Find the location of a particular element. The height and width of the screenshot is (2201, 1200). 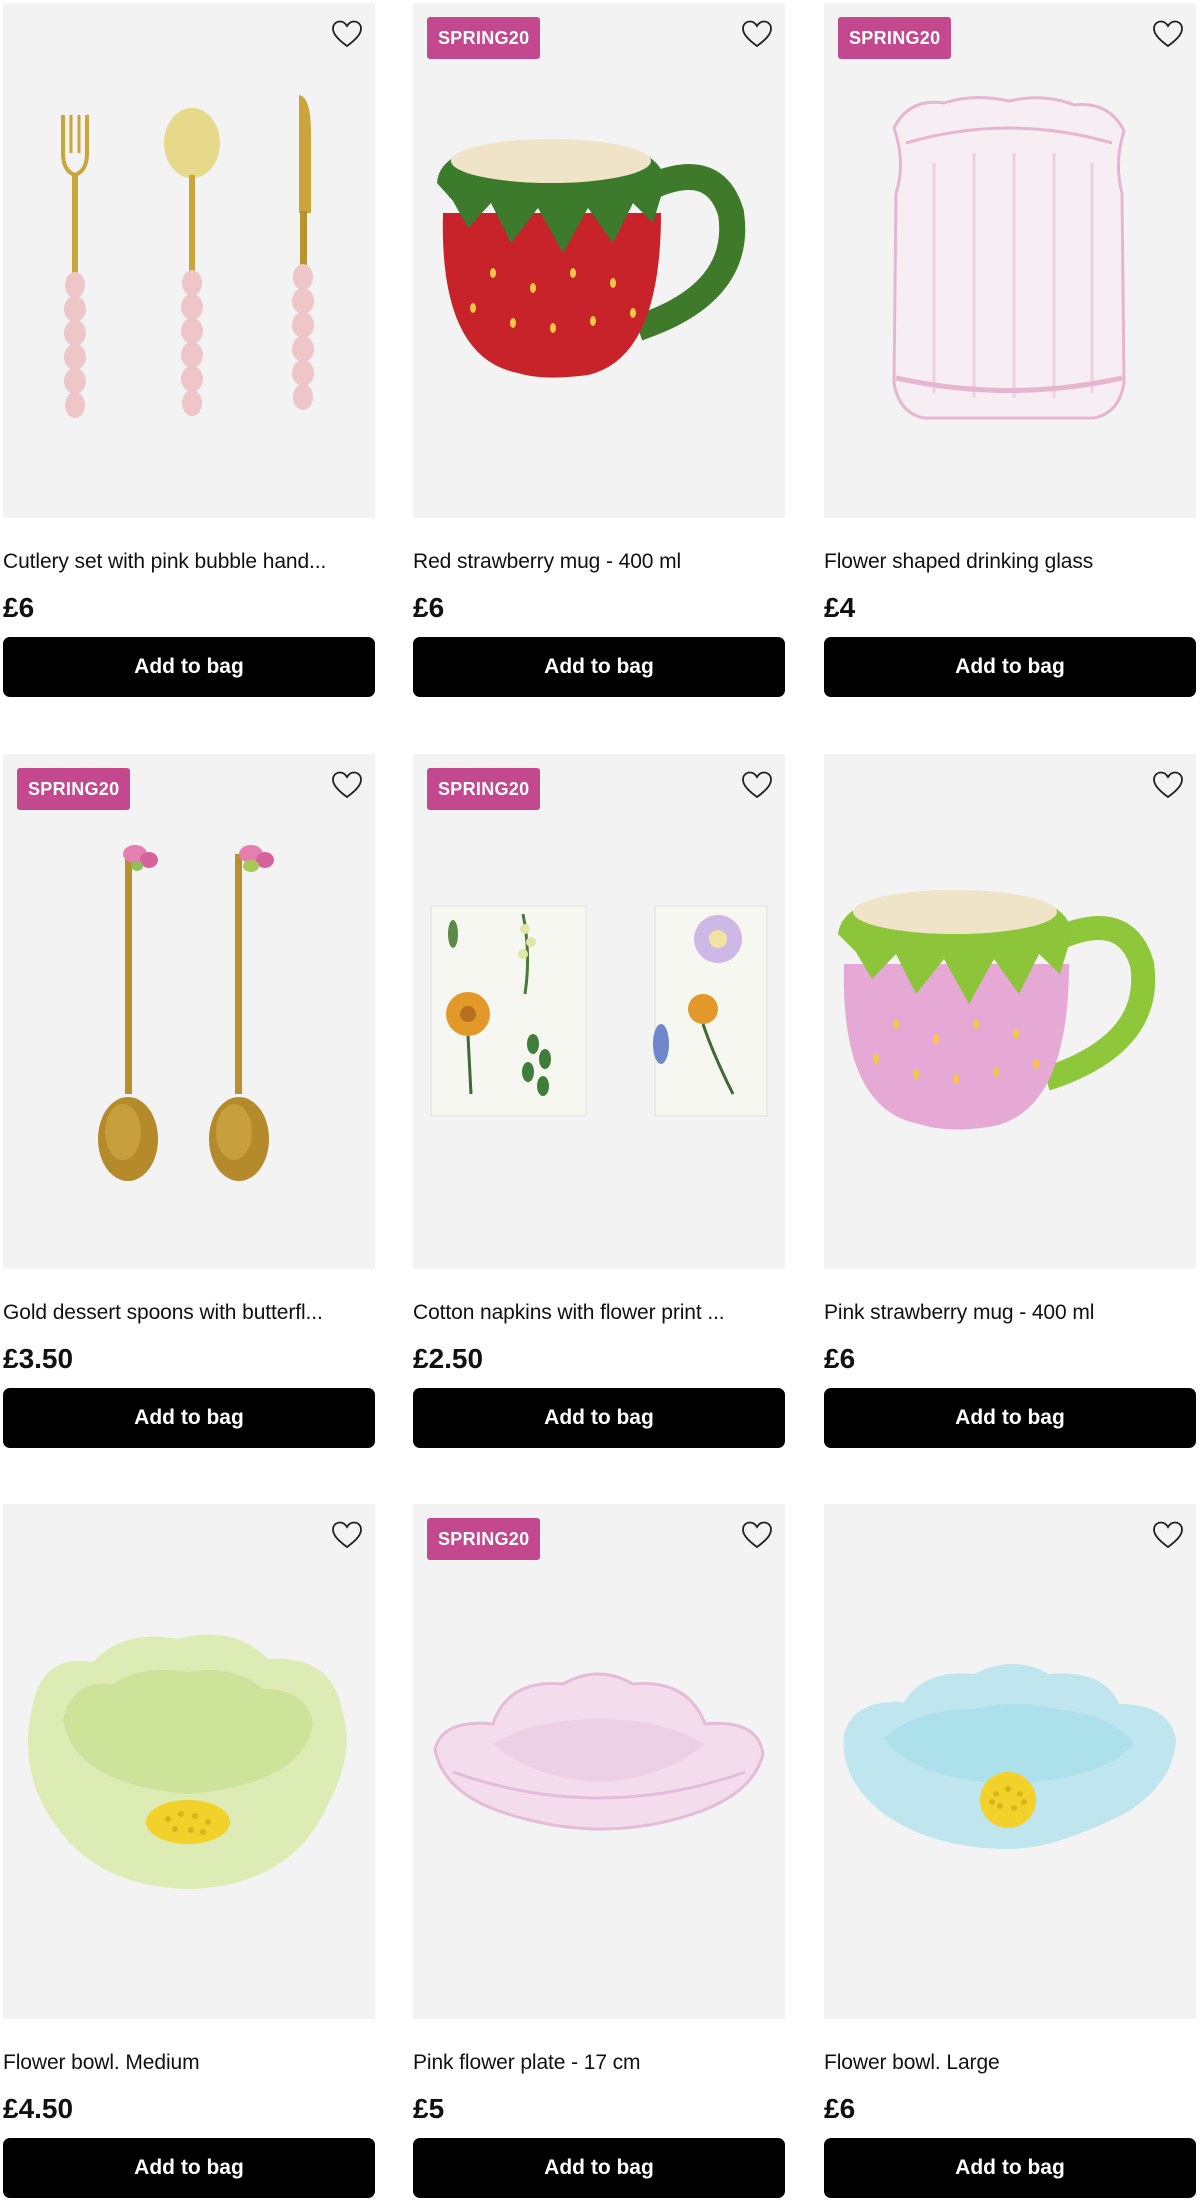

product-title: Flower bowl. Medium is located at coordinates (189, 2063).